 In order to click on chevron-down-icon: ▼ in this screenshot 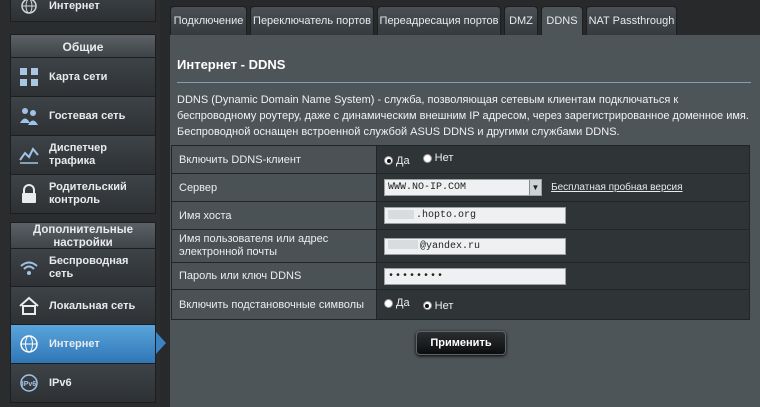, I will do `click(535, 187)`.